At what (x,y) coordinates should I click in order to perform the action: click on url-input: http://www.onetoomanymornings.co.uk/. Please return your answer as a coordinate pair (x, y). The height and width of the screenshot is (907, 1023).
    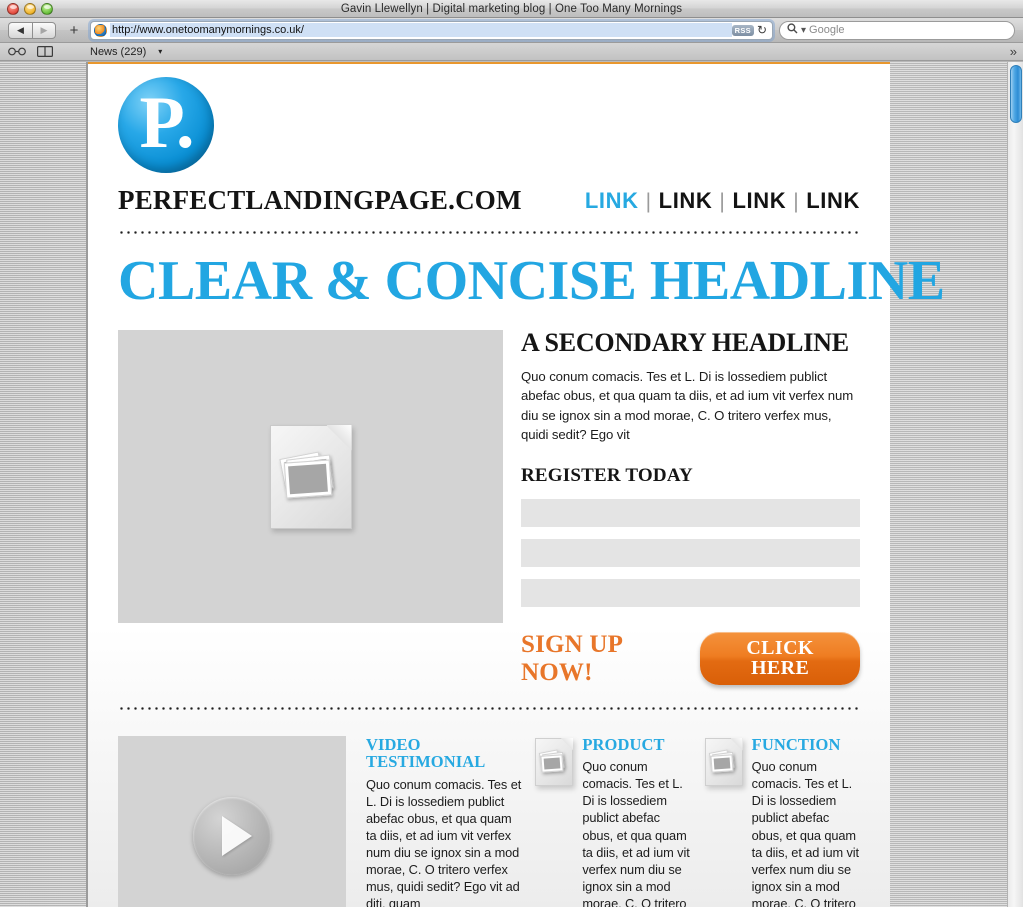
    Looking at the image, I should click on (421, 30).